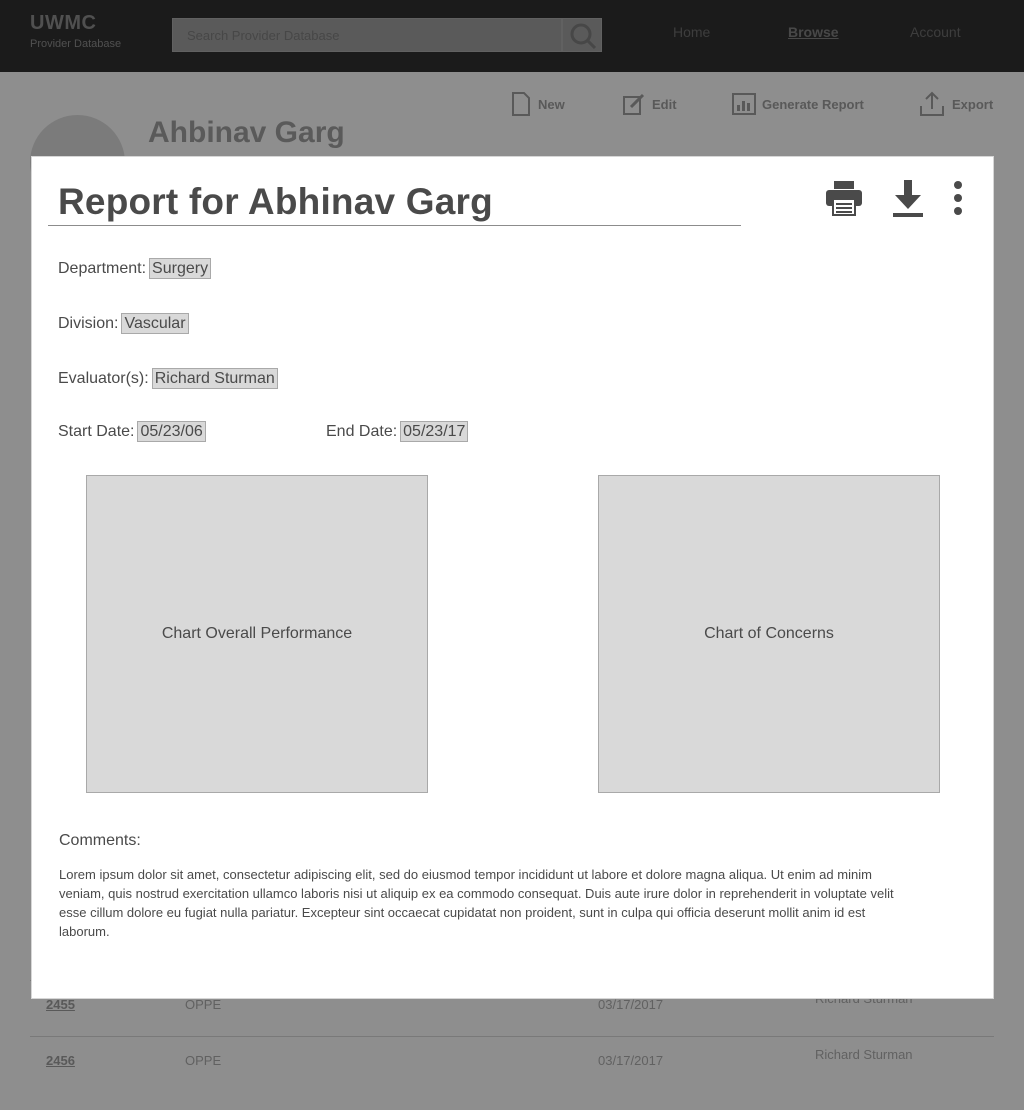 The height and width of the screenshot is (1110, 1024). What do you see at coordinates (171, 431) in the screenshot?
I see `start-date-value: 05/23/06` at bounding box center [171, 431].